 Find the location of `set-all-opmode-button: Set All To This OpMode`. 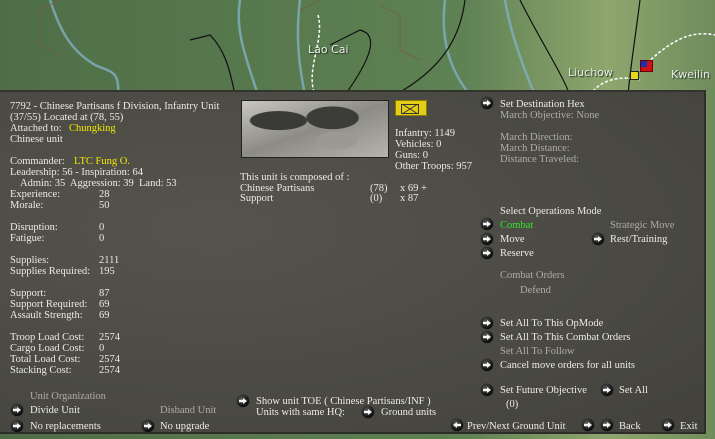

set-all-opmode-button: Set All To This OpMode is located at coordinates (551, 323).